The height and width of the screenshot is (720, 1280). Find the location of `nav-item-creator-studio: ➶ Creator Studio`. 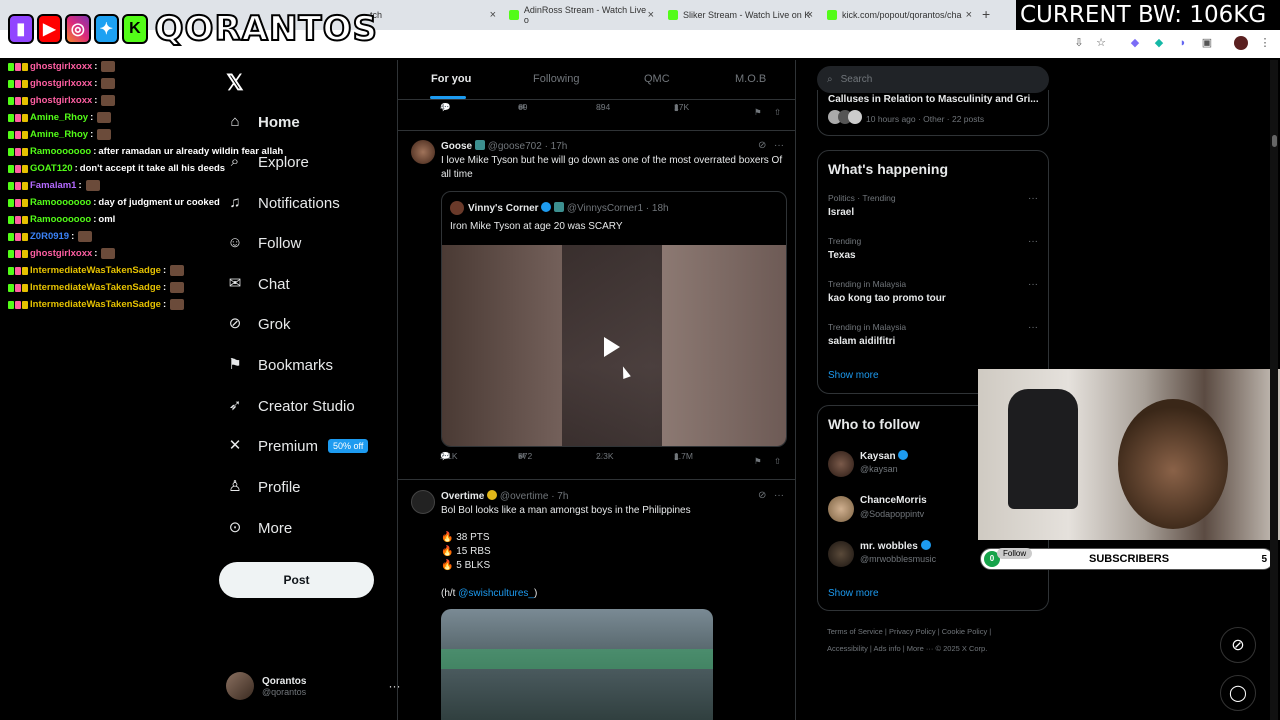

nav-item-creator-studio: ➶ Creator Studio is located at coordinates (290, 406).